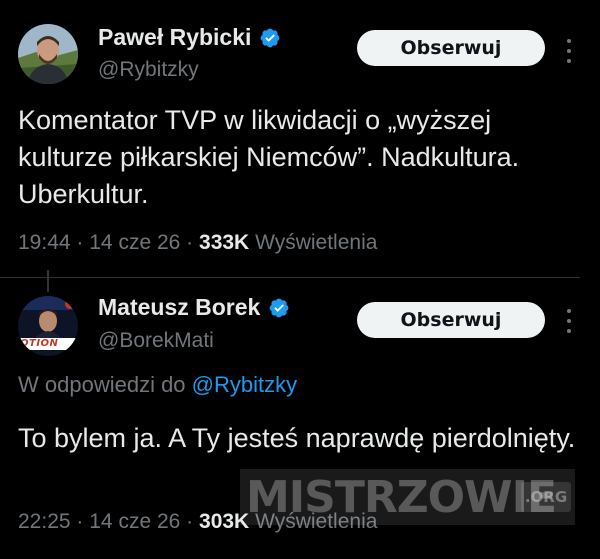 Image resolution: width=600 pixels, height=559 pixels. I want to click on reply-context: W odpowiedzi do @Rybitzky, so click(157, 385).